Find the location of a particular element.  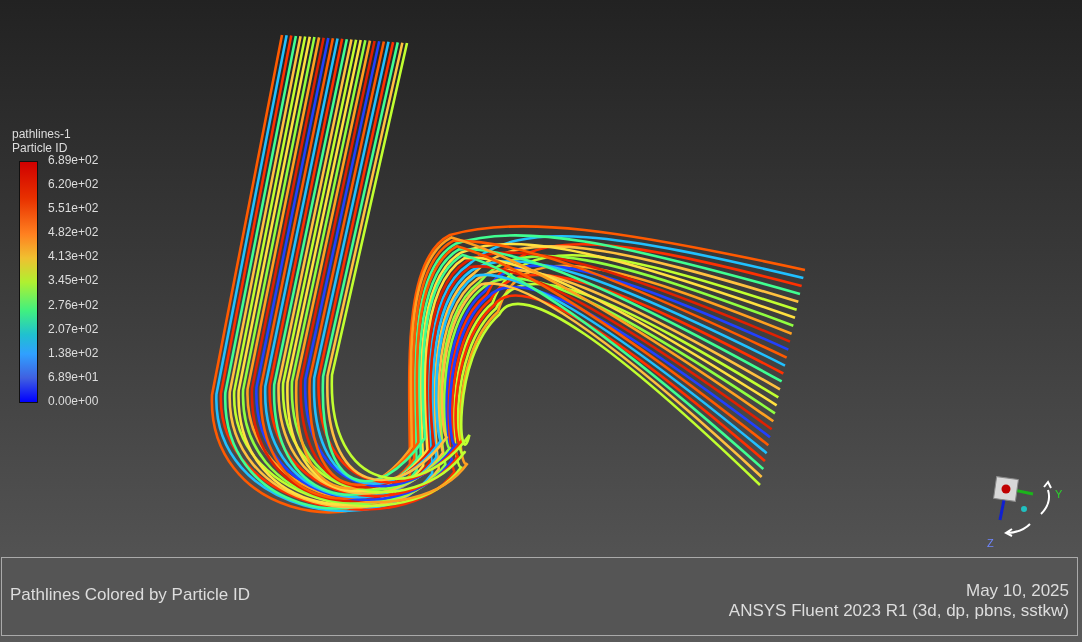

colorbar-tick-label: 6.89e+02 is located at coordinates (73, 160).